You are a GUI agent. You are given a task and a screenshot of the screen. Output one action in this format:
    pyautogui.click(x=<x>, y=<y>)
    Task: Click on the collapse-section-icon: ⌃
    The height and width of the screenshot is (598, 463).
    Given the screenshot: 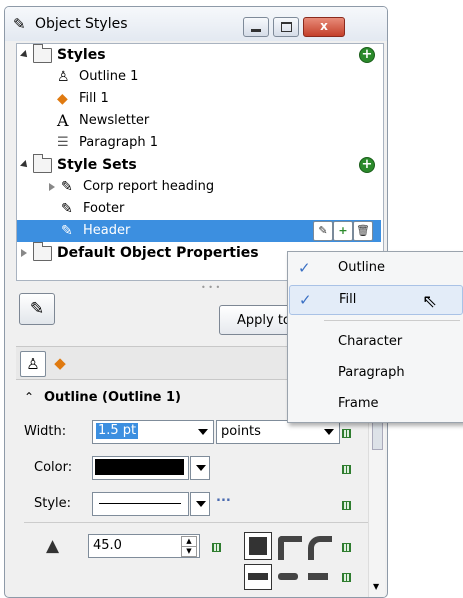 What is the action you would take?
    pyautogui.click(x=29, y=397)
    